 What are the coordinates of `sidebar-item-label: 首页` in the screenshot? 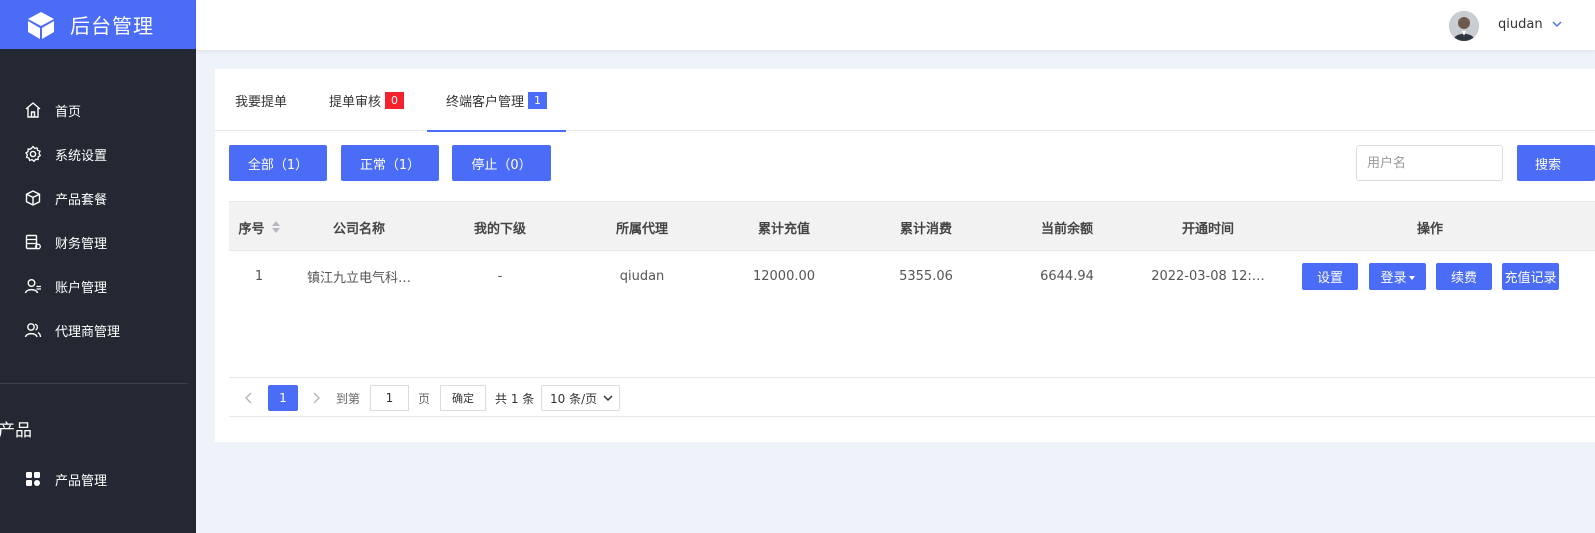 It's located at (68, 112).